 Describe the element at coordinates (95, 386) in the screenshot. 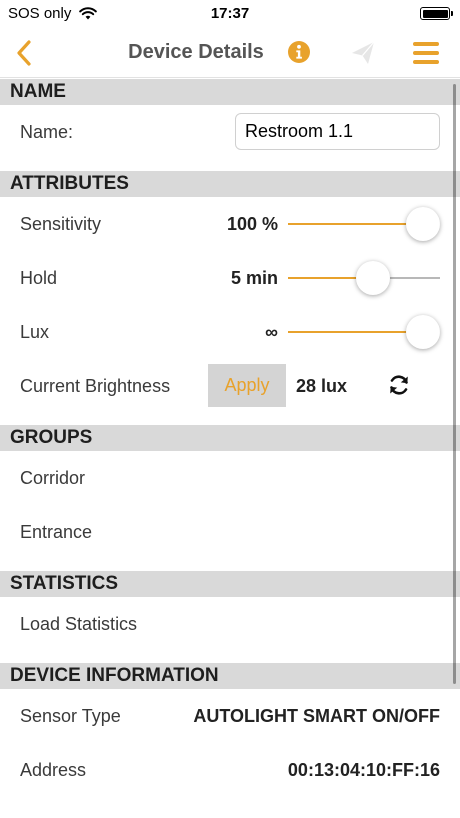

I see `current-brightness-label: Current Brightness` at that location.